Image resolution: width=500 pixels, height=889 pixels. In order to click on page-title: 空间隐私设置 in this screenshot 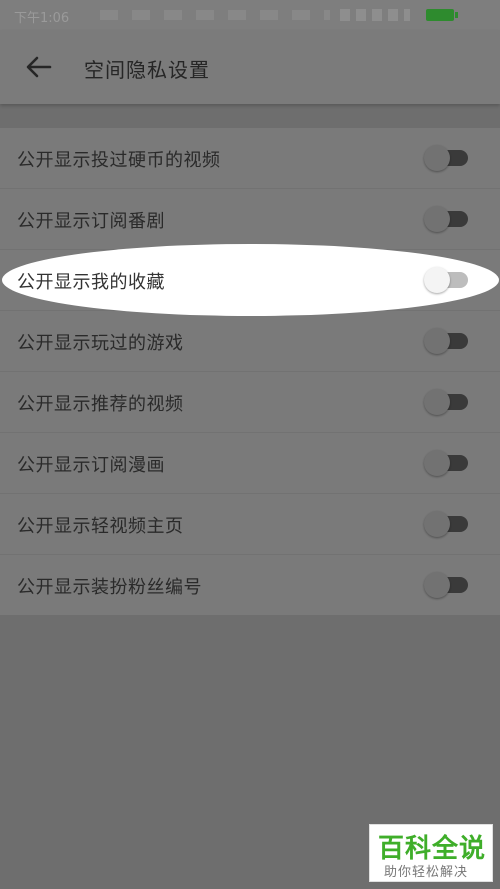, I will do `click(147, 70)`.